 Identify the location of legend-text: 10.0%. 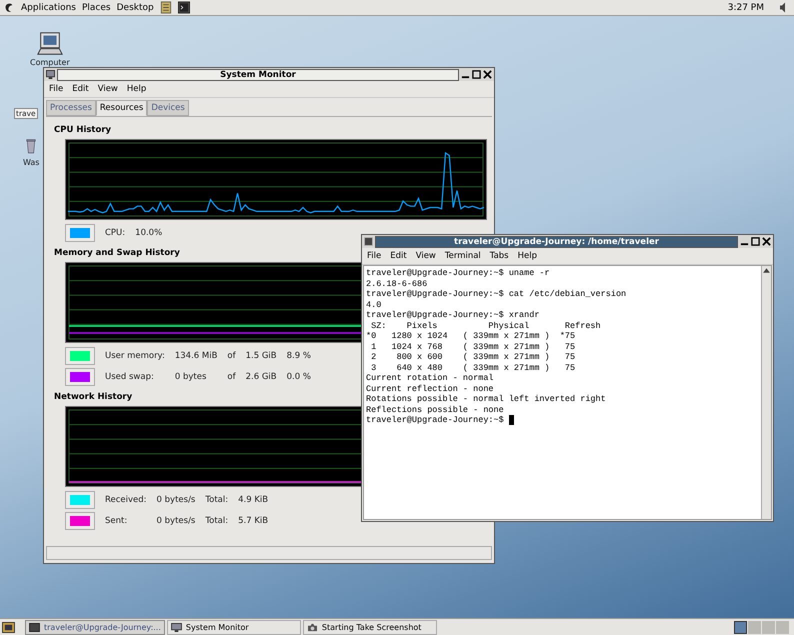
(148, 233).